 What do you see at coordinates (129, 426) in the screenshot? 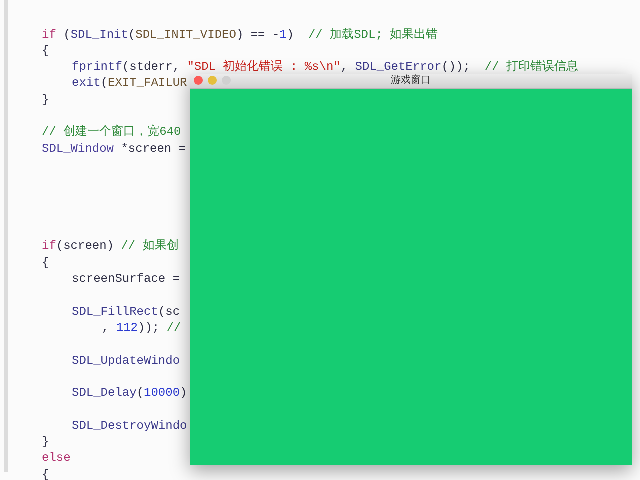
I see `code-line: SDL_DestroyWindo` at bounding box center [129, 426].